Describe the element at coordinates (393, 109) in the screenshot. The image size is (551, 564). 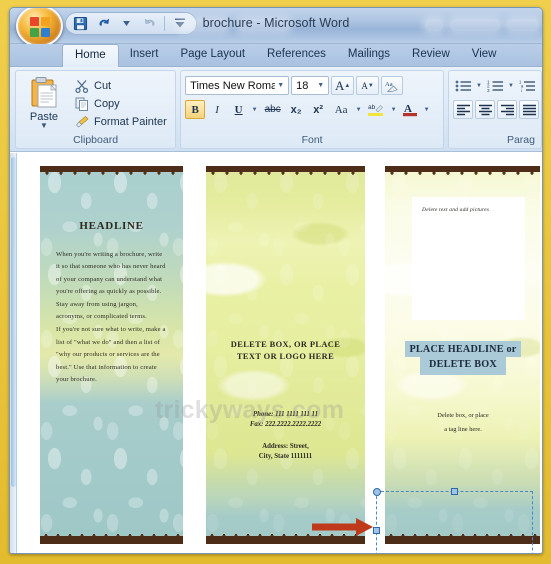
I see `text-highlight-dropdown-button: ▼` at that location.